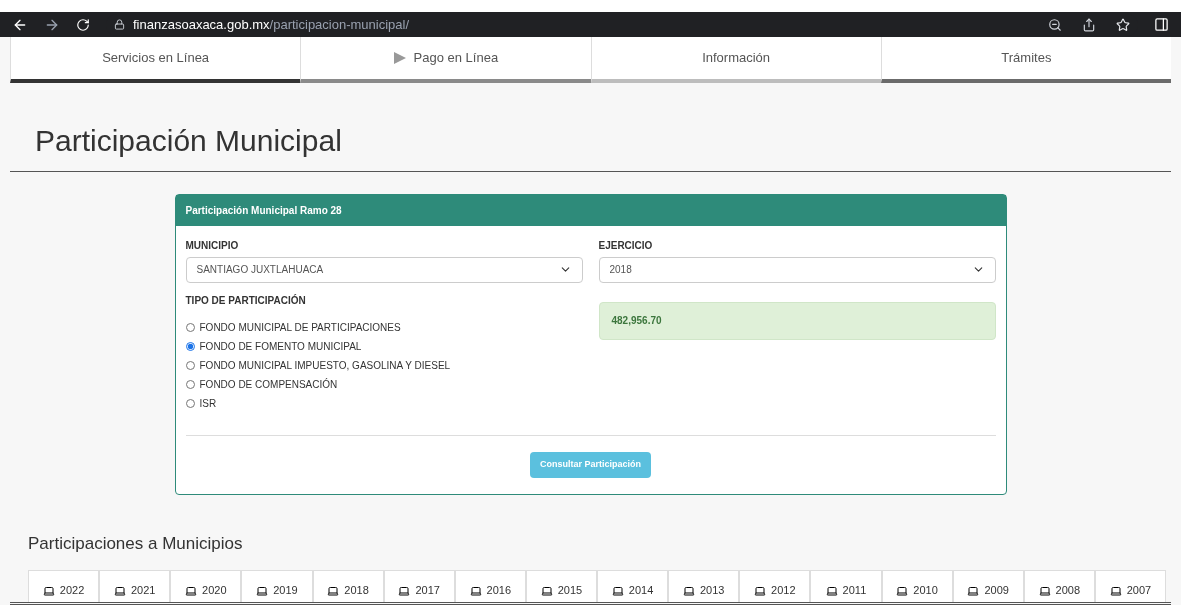 The height and width of the screenshot is (605, 1181). Describe the element at coordinates (189, 140) in the screenshot. I see `page-title: Participación Municipal` at that location.